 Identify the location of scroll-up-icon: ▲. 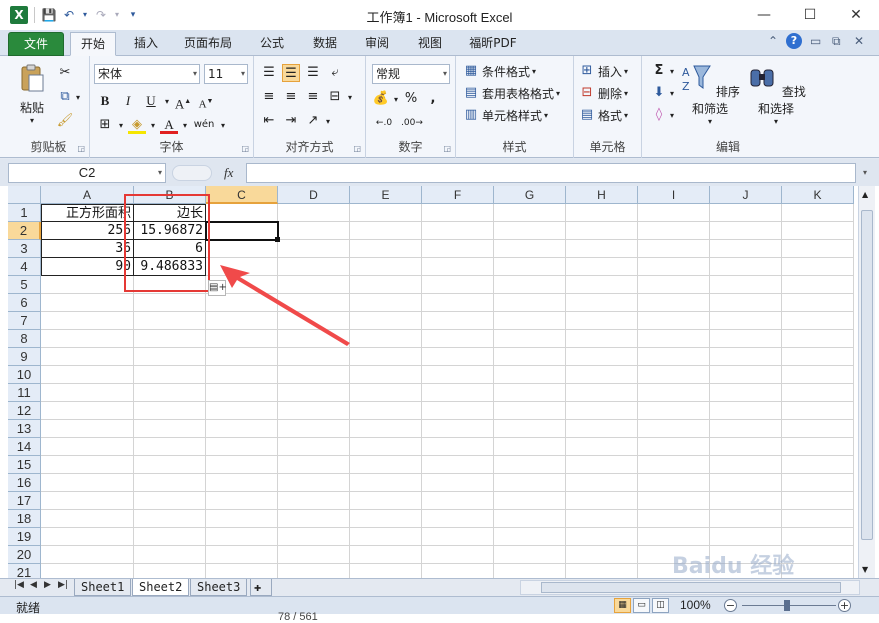
(865, 194).